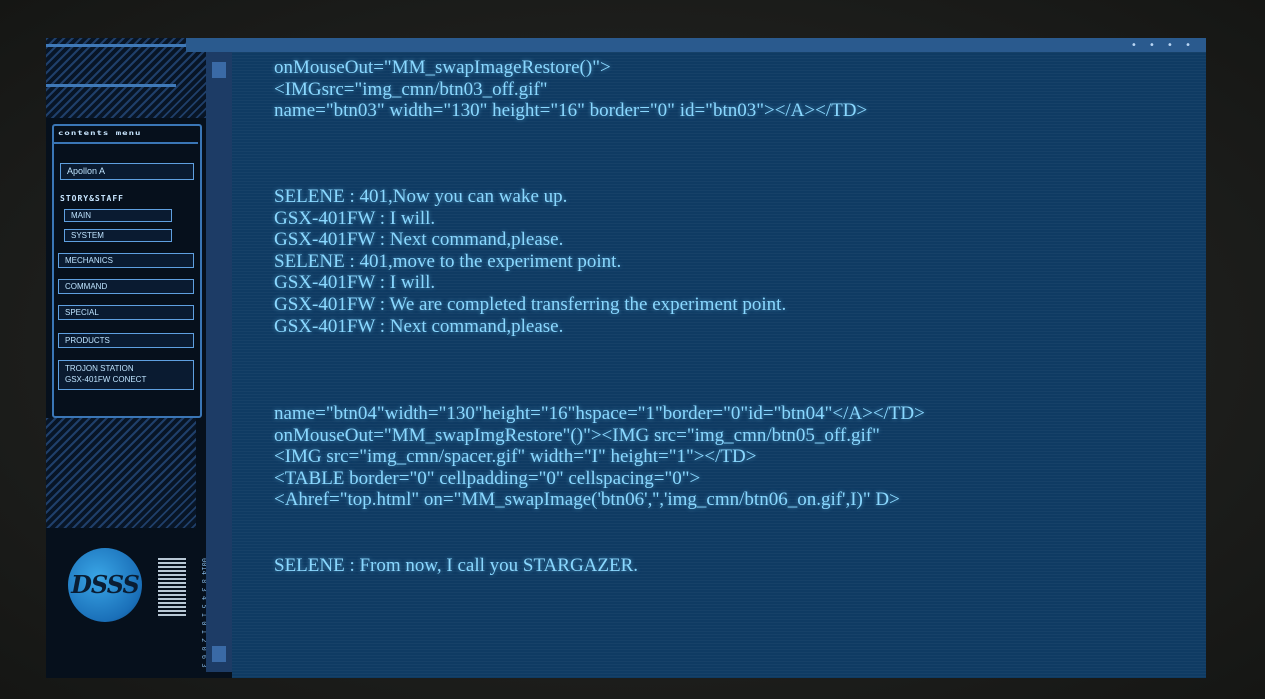 The image size is (1265, 699). Describe the element at coordinates (126, 286) in the screenshot. I see `menu-item-command: COMMAND` at that location.